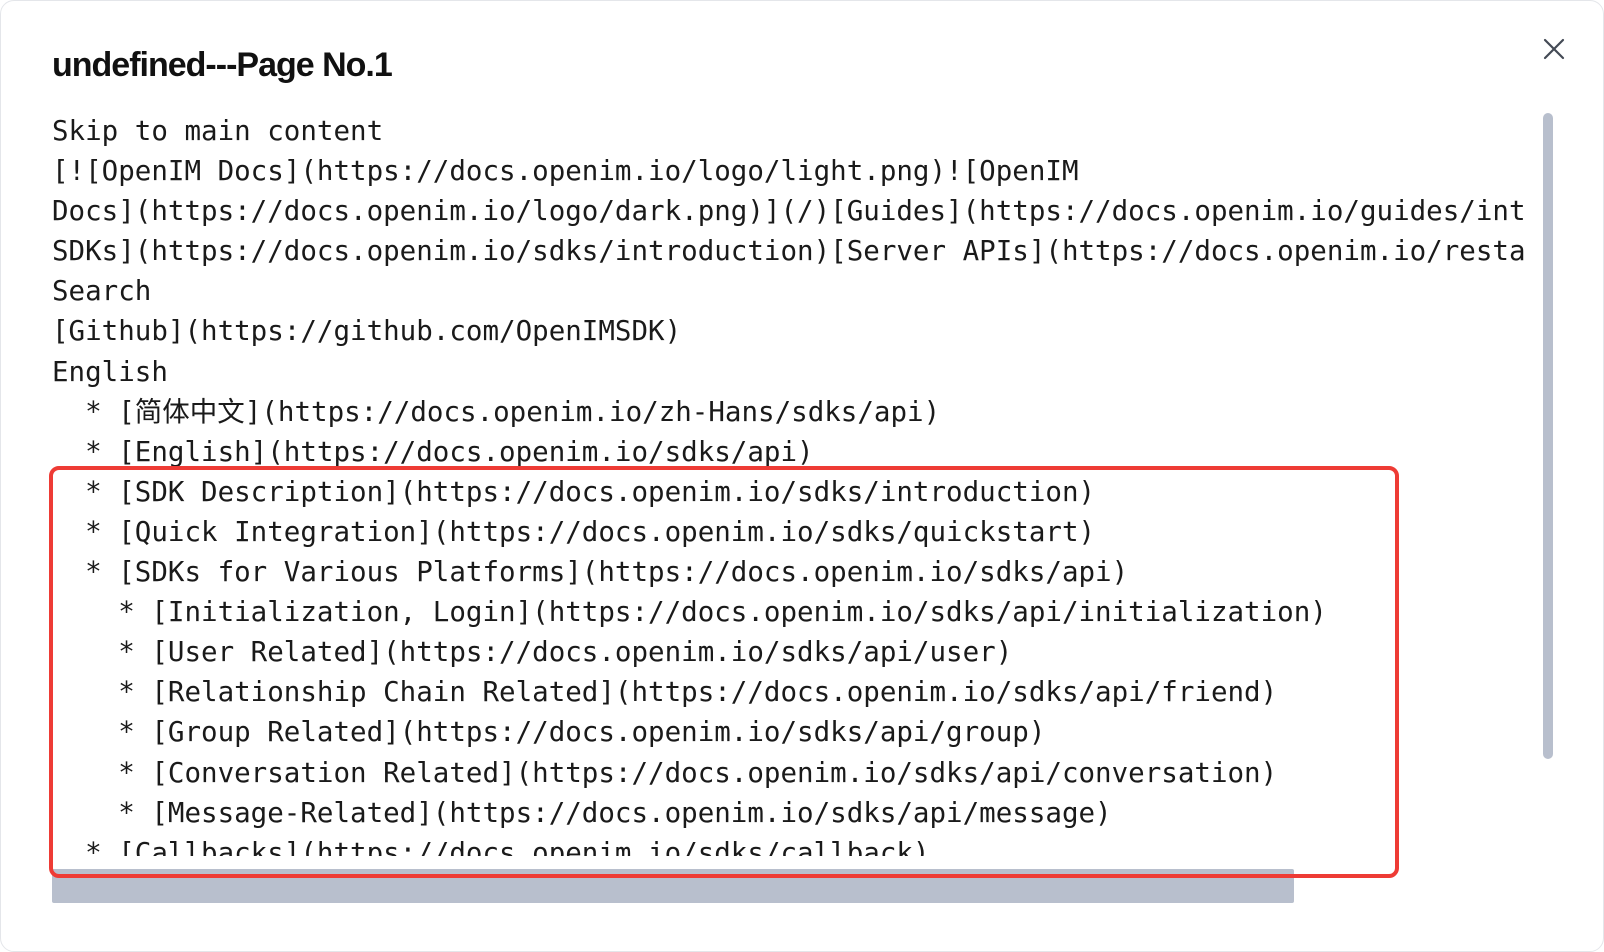 The width and height of the screenshot is (1604, 952). I want to click on vertical-scrollbar-thumb, so click(1548, 436).